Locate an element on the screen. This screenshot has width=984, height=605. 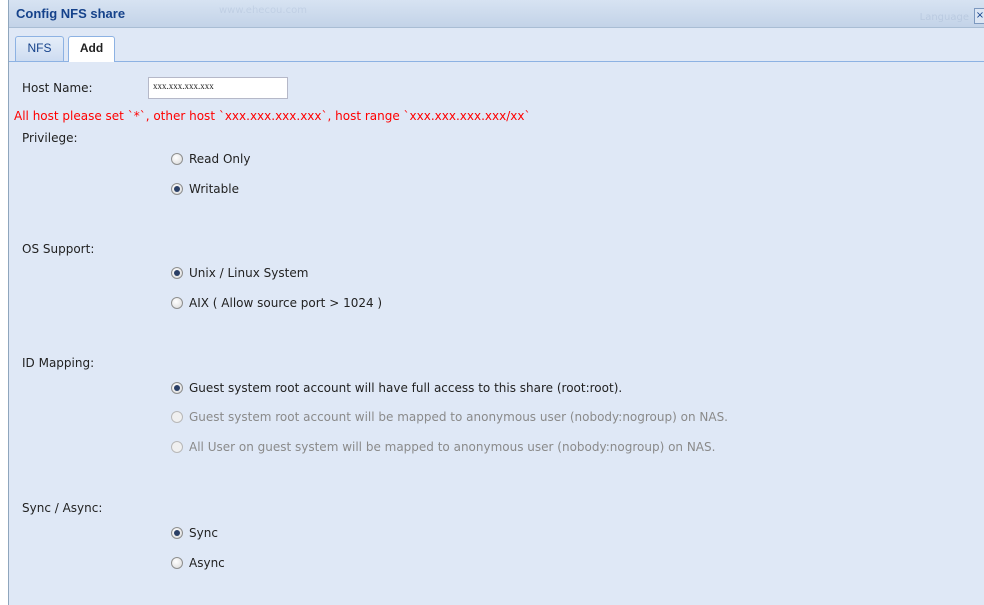
option-label: Async is located at coordinates (207, 563).